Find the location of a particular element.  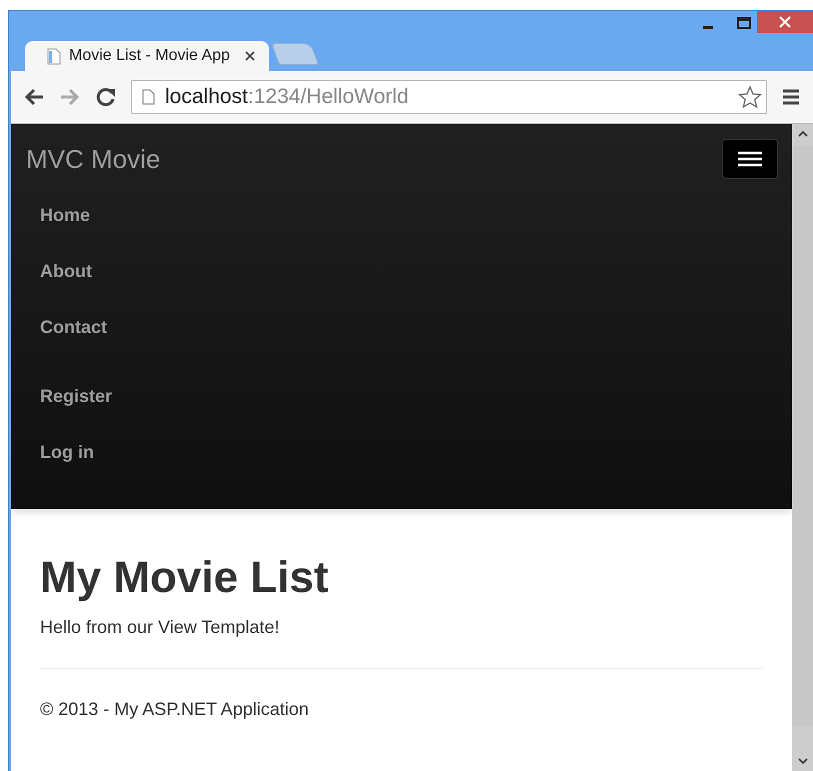

menu-toggle-button is located at coordinates (750, 159).